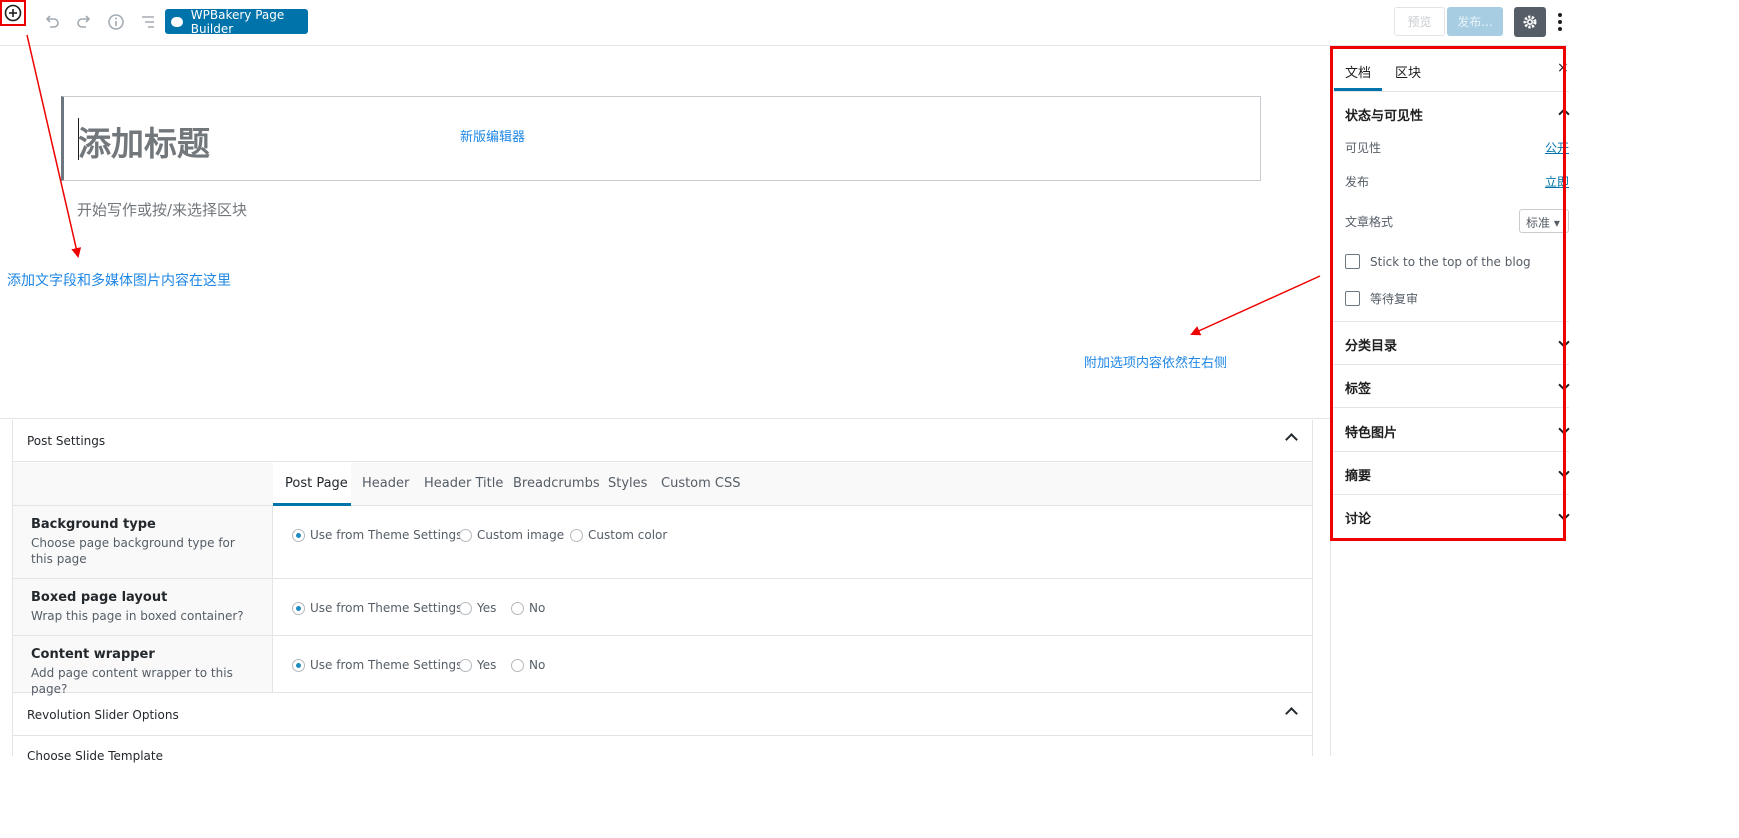  Describe the element at coordinates (144, 143) in the screenshot. I see `post-title-placeholder: 添加标题` at that location.